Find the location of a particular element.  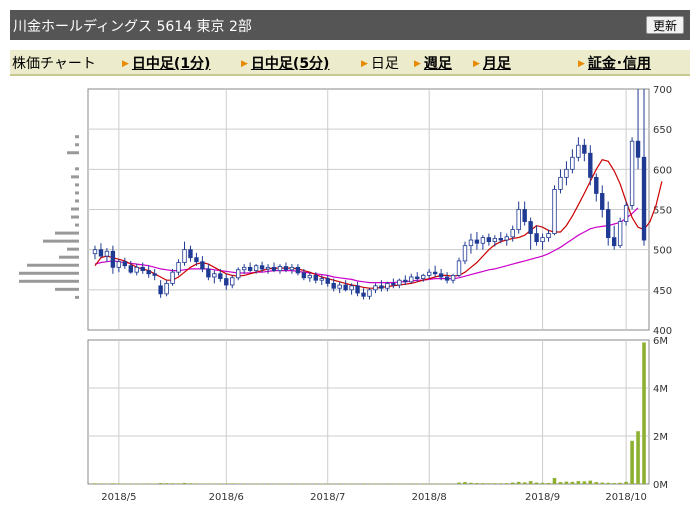

price-y-tick-label: 650 is located at coordinates (662, 130).